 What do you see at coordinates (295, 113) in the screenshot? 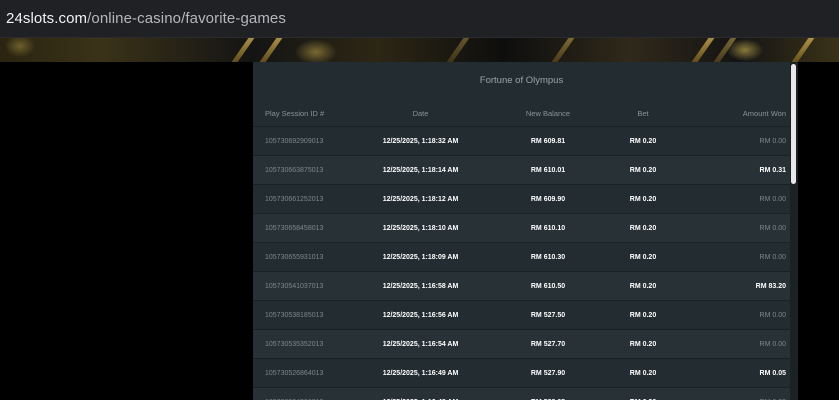
I see `col-session-id: Play Session ID #` at bounding box center [295, 113].